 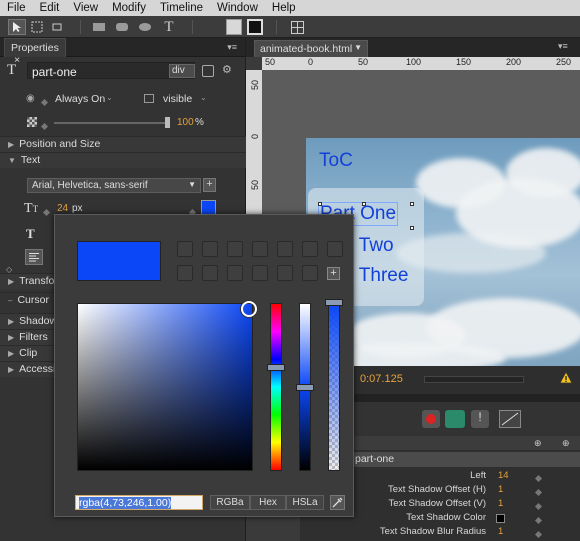 What do you see at coordinates (145, 27) in the screenshot?
I see `ellipse-tool-icon` at bounding box center [145, 27].